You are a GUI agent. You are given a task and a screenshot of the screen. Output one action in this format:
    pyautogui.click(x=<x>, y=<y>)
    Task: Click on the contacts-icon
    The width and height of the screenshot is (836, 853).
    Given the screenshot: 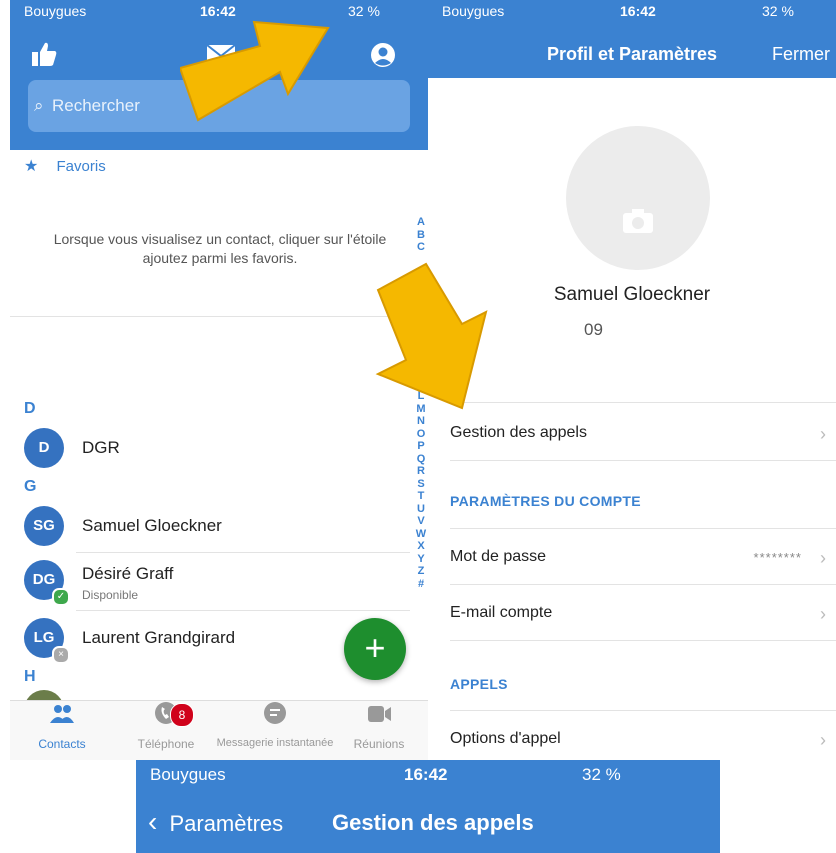 What is the action you would take?
    pyautogui.click(x=62, y=719)
    